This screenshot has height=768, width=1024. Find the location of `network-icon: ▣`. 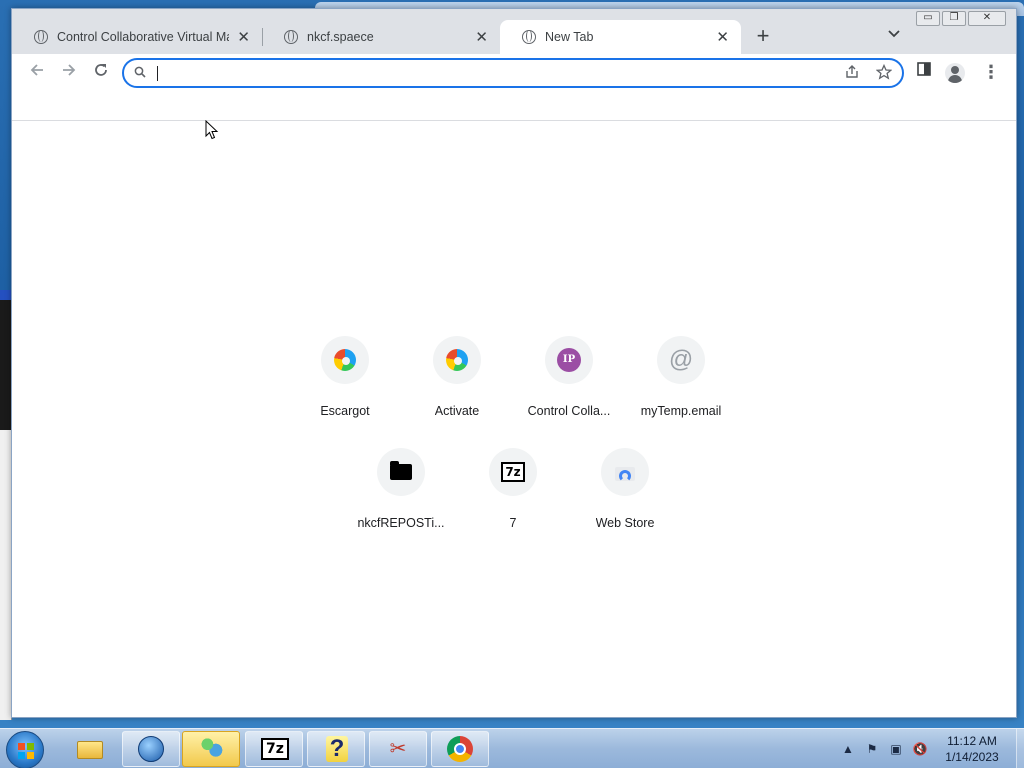

network-icon: ▣ is located at coordinates (896, 749).